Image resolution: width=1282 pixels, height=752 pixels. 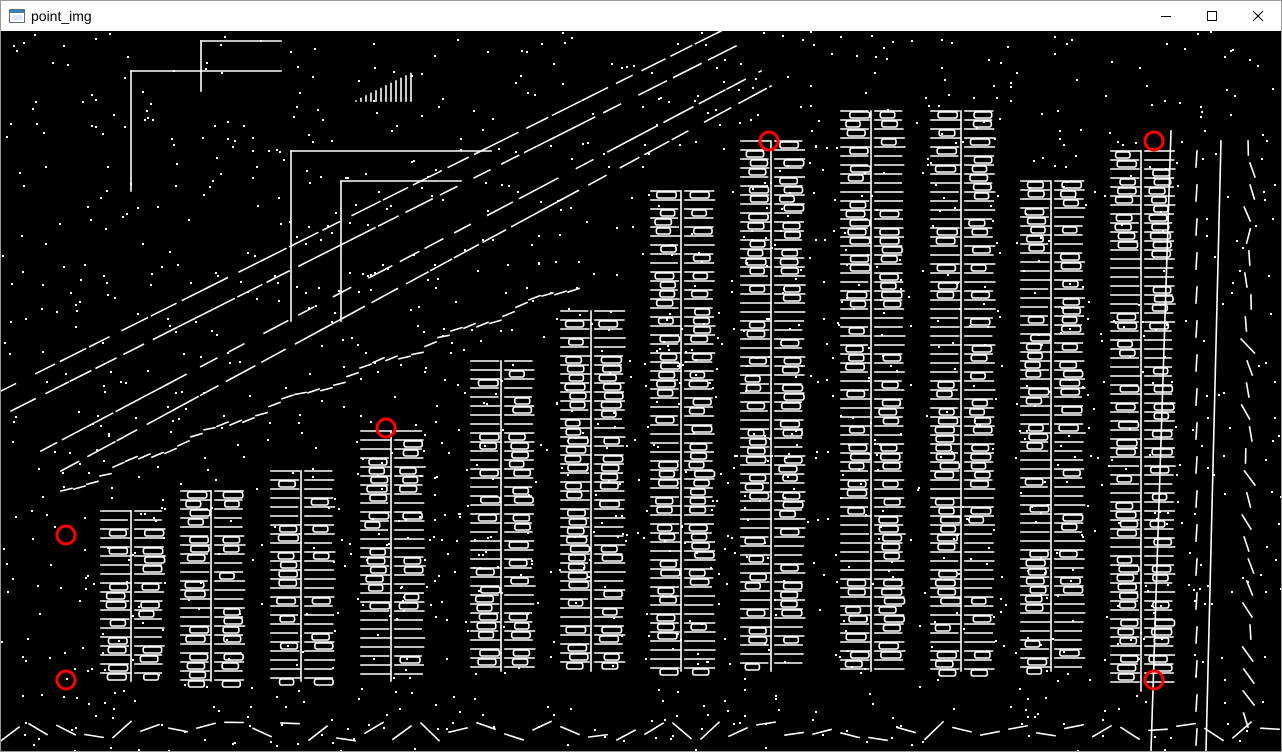 I want to click on window-title: point_img, so click(x=61, y=16).